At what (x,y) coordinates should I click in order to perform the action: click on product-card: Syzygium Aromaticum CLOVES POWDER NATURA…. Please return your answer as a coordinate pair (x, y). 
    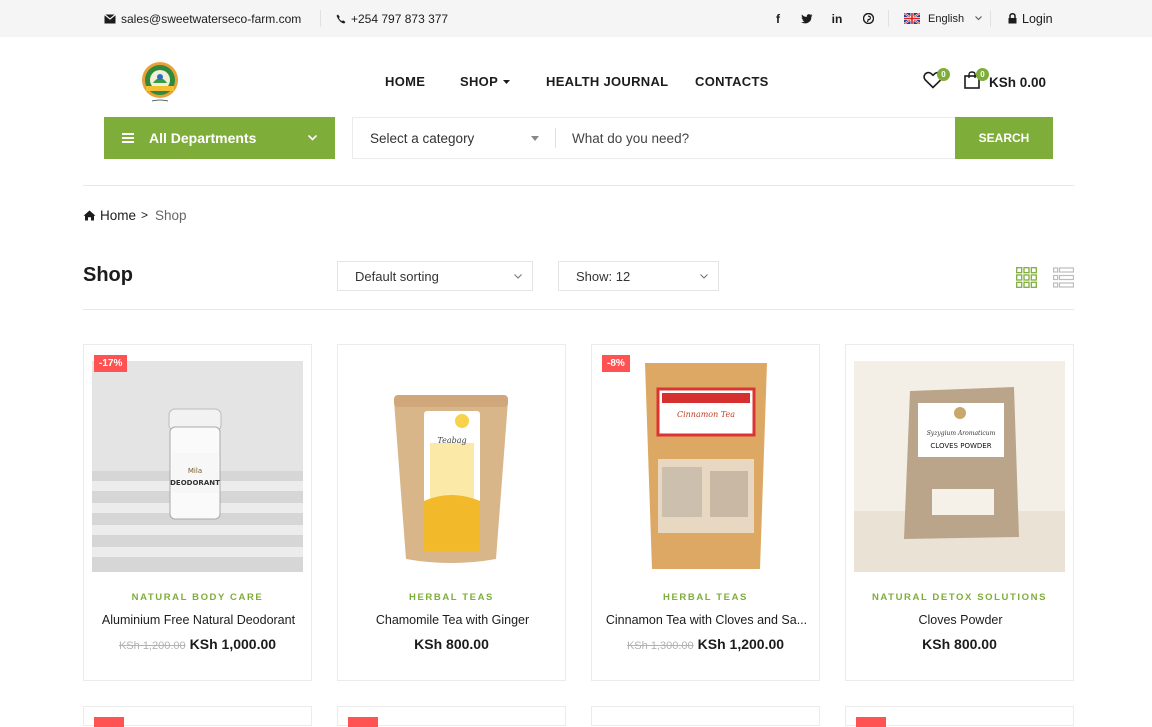
    Looking at the image, I should click on (959, 512).